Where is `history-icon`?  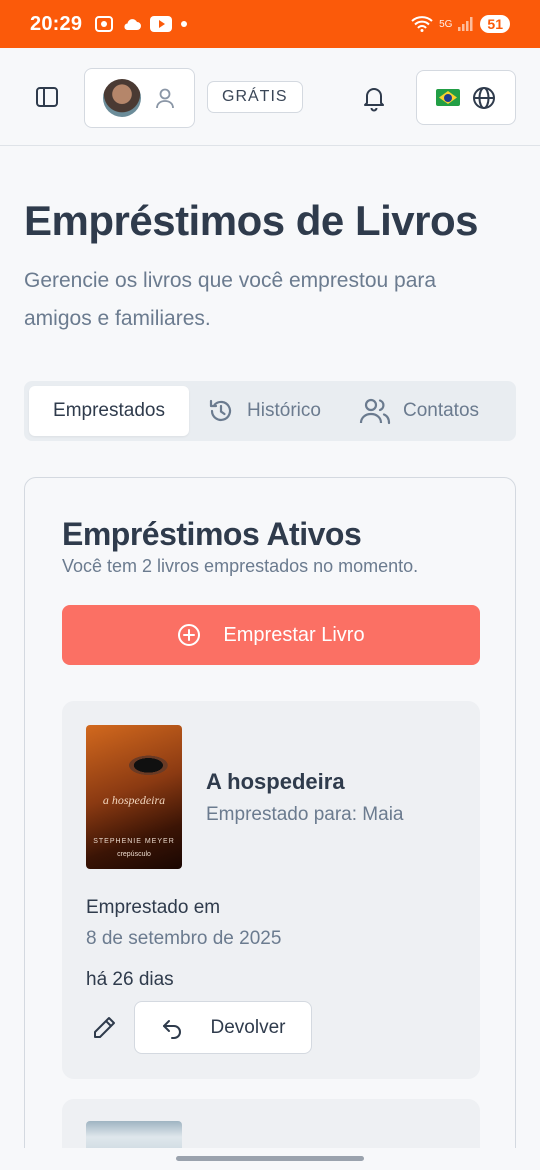 history-icon is located at coordinates (220, 410).